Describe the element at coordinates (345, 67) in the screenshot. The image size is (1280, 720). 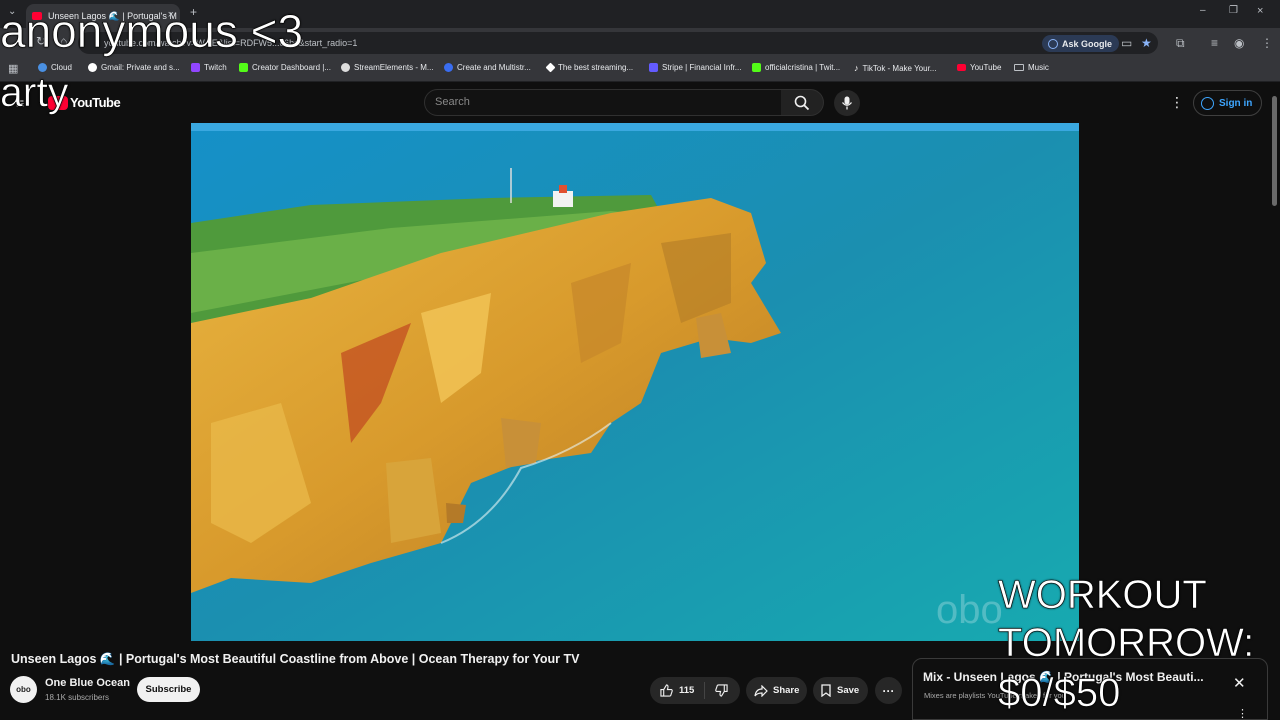
I see `streamelements-icon` at that location.